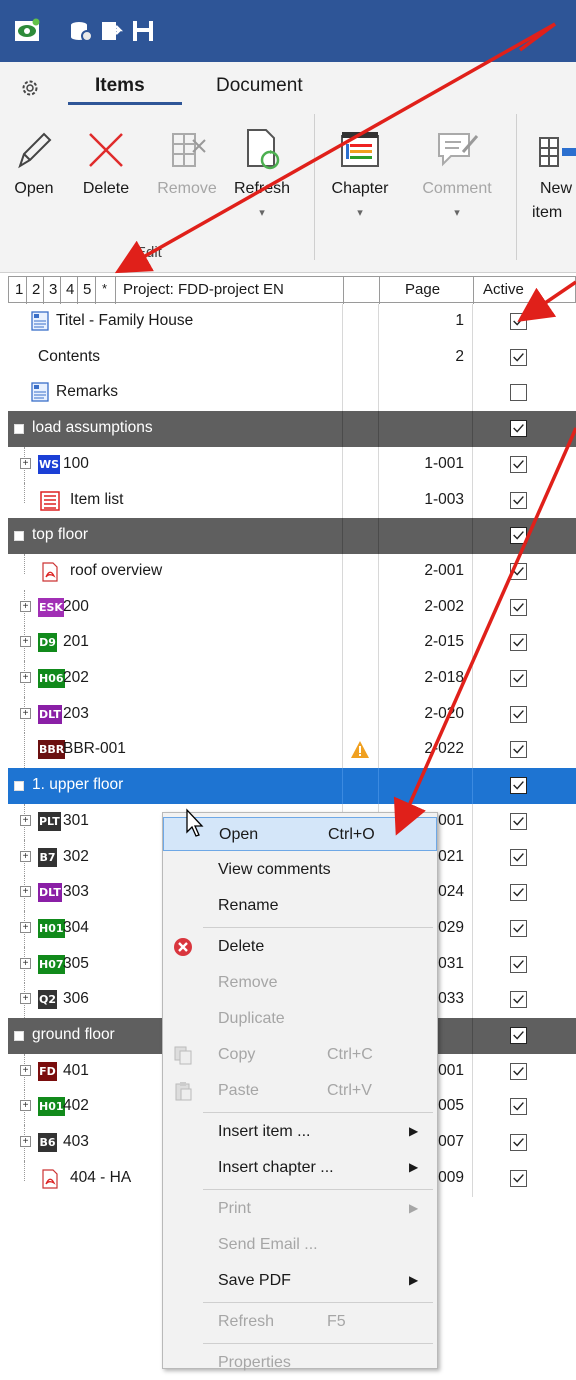  I want to click on table-row: Remarks, so click(292, 393).